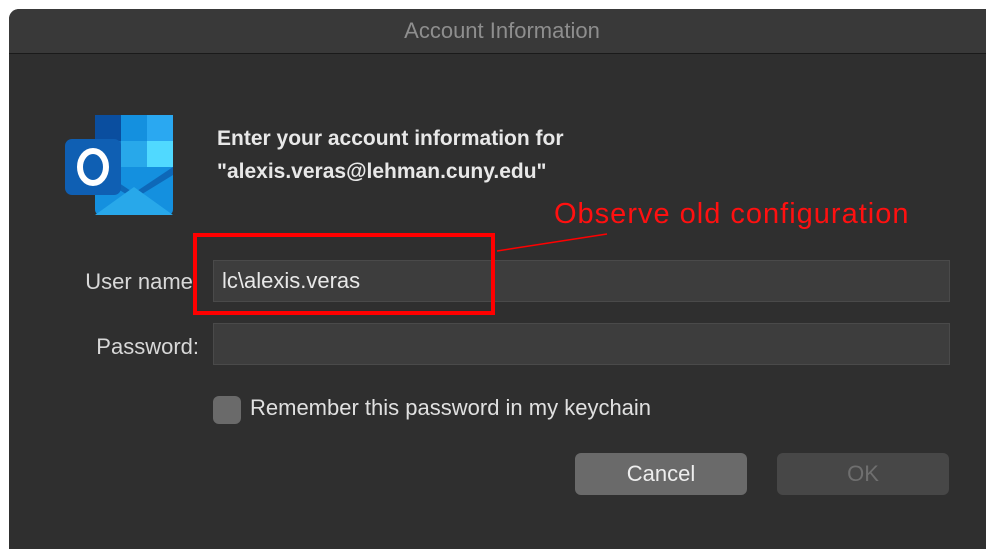 The height and width of the screenshot is (549, 986). What do you see at coordinates (581, 281) in the screenshot?
I see `username-field: lc\alexis.veras` at bounding box center [581, 281].